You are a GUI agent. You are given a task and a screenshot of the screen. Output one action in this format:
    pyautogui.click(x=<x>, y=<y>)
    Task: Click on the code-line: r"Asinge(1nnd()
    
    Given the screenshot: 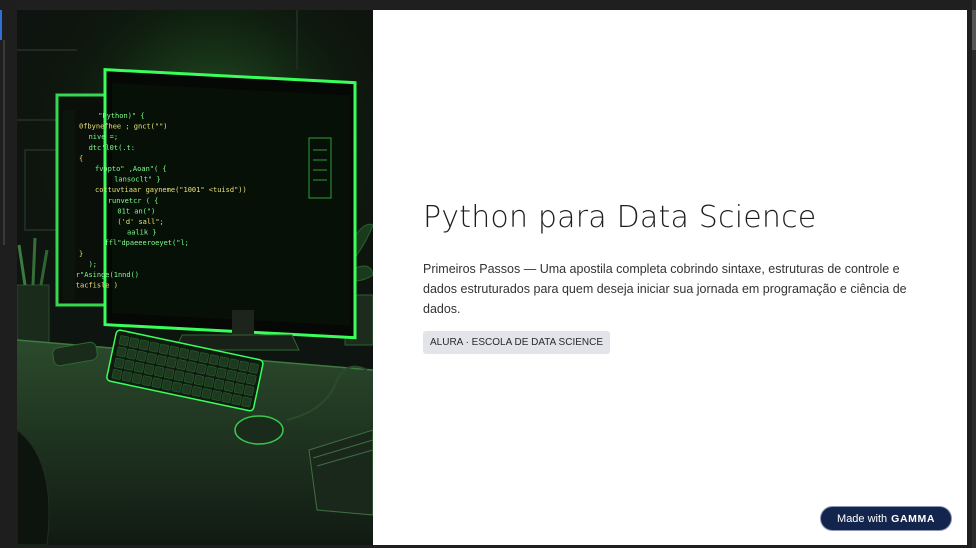 What is the action you would take?
    pyautogui.click(x=107, y=275)
    